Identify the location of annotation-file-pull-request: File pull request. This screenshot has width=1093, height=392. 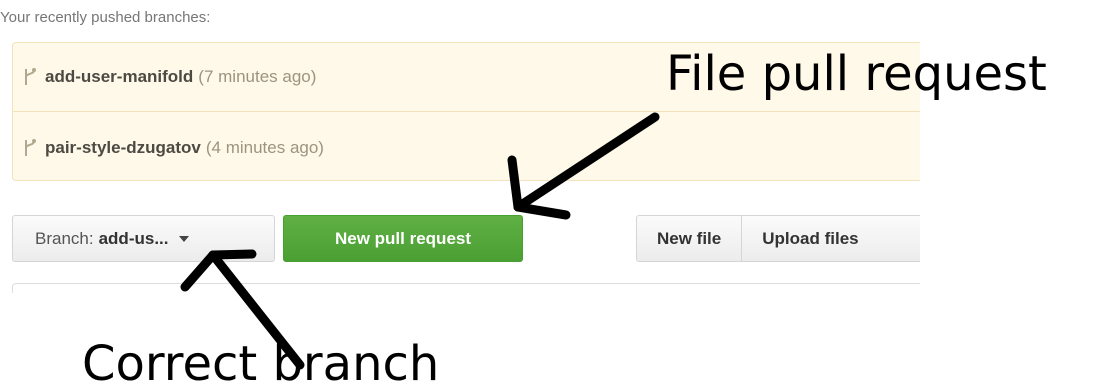
(856, 74).